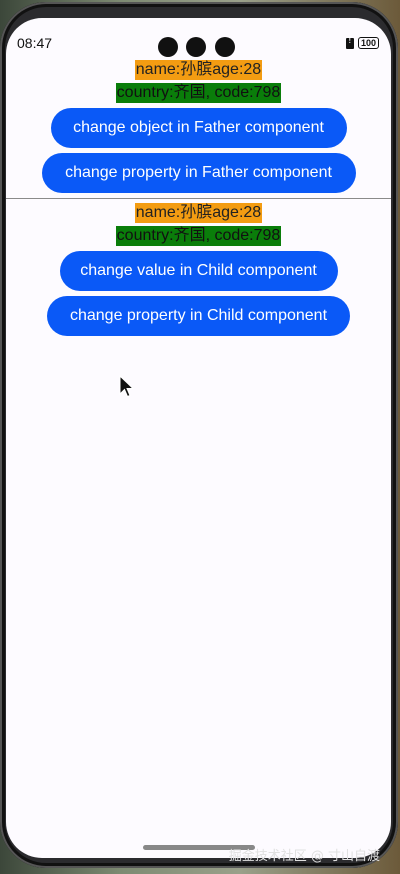  I want to click on child-country-code-text: country:齐国, code:798, so click(198, 236).